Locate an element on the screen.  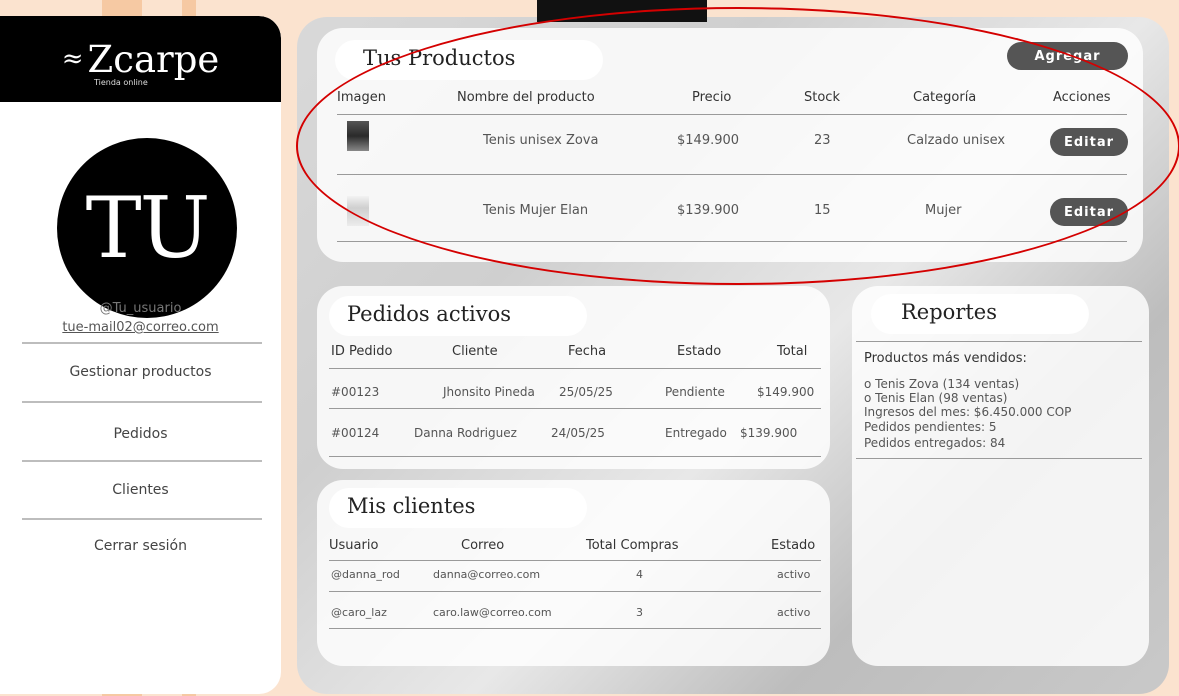
product-name: Tenis Mujer Elan is located at coordinates (536, 210).